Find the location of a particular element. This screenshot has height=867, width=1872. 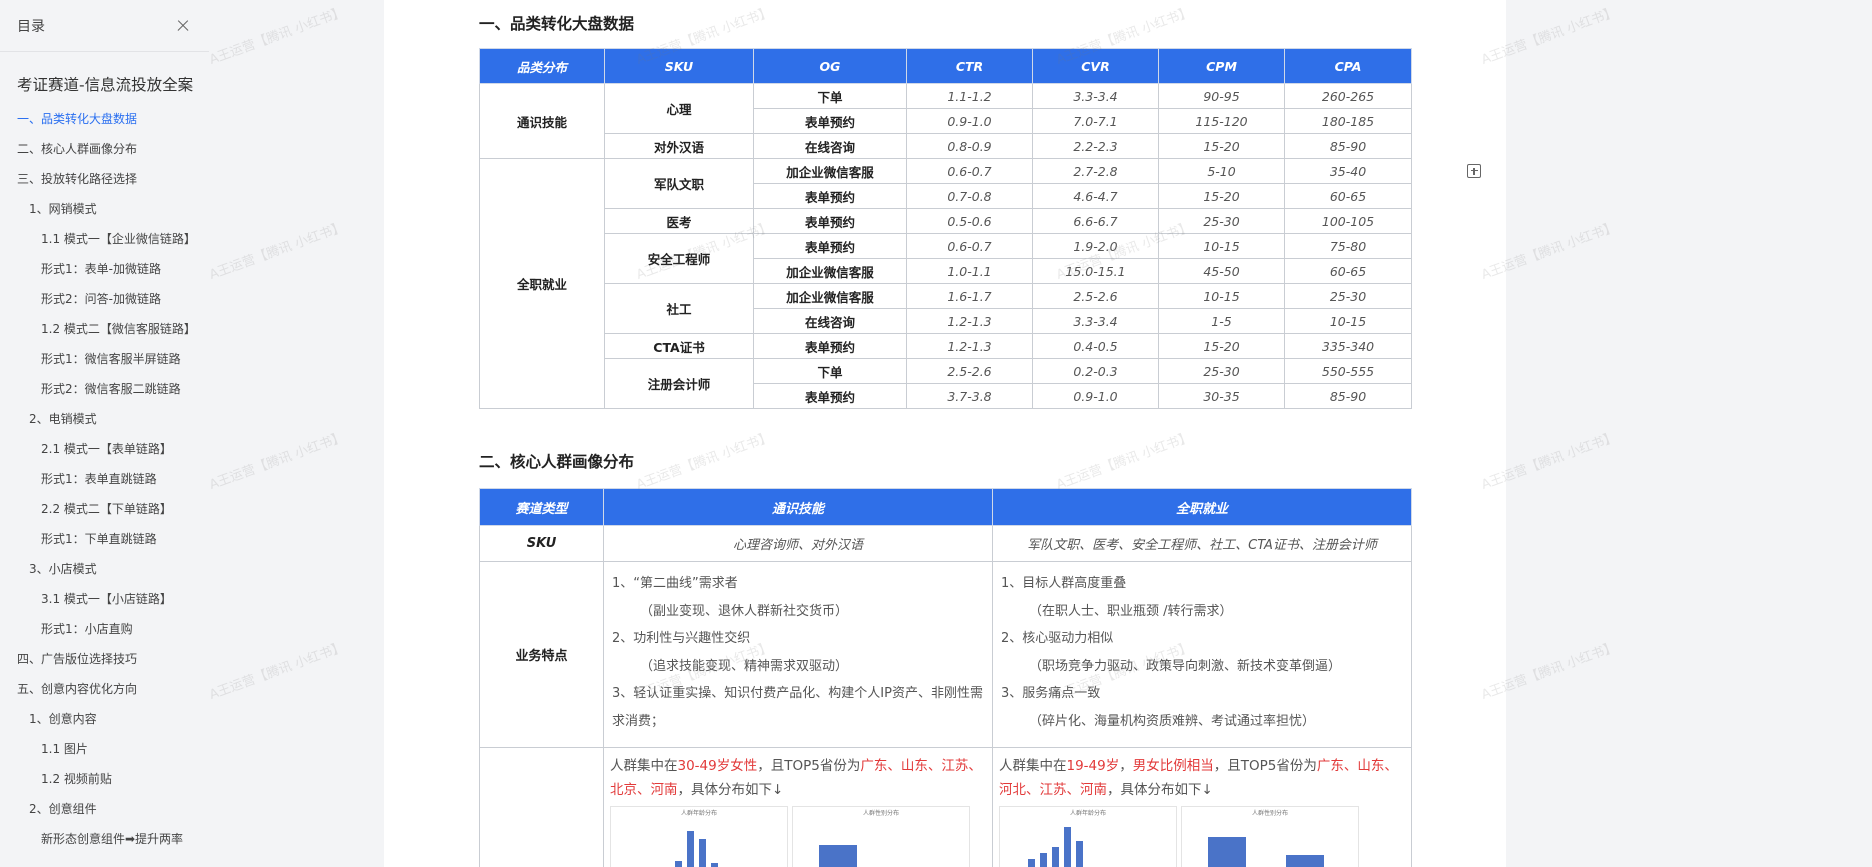

ctr-cell: 0.5-0.6 is located at coordinates (969, 221).